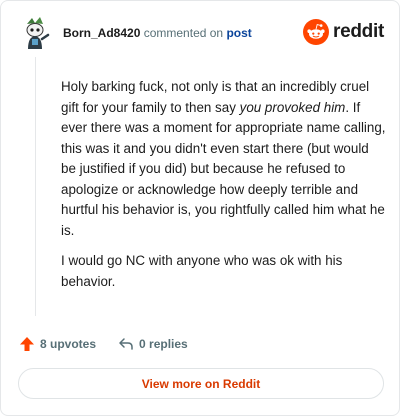 Image resolution: width=400 pixels, height=416 pixels. I want to click on comment-actions: 8 upvotes 0 replies, so click(103, 344).